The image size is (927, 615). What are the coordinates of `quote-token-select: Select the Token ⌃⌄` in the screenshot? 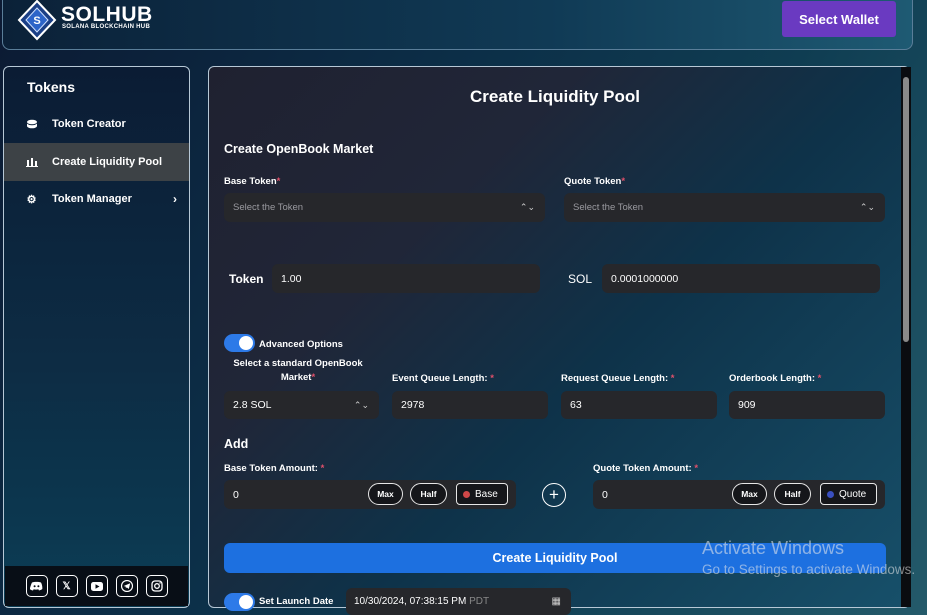 It's located at (724, 207).